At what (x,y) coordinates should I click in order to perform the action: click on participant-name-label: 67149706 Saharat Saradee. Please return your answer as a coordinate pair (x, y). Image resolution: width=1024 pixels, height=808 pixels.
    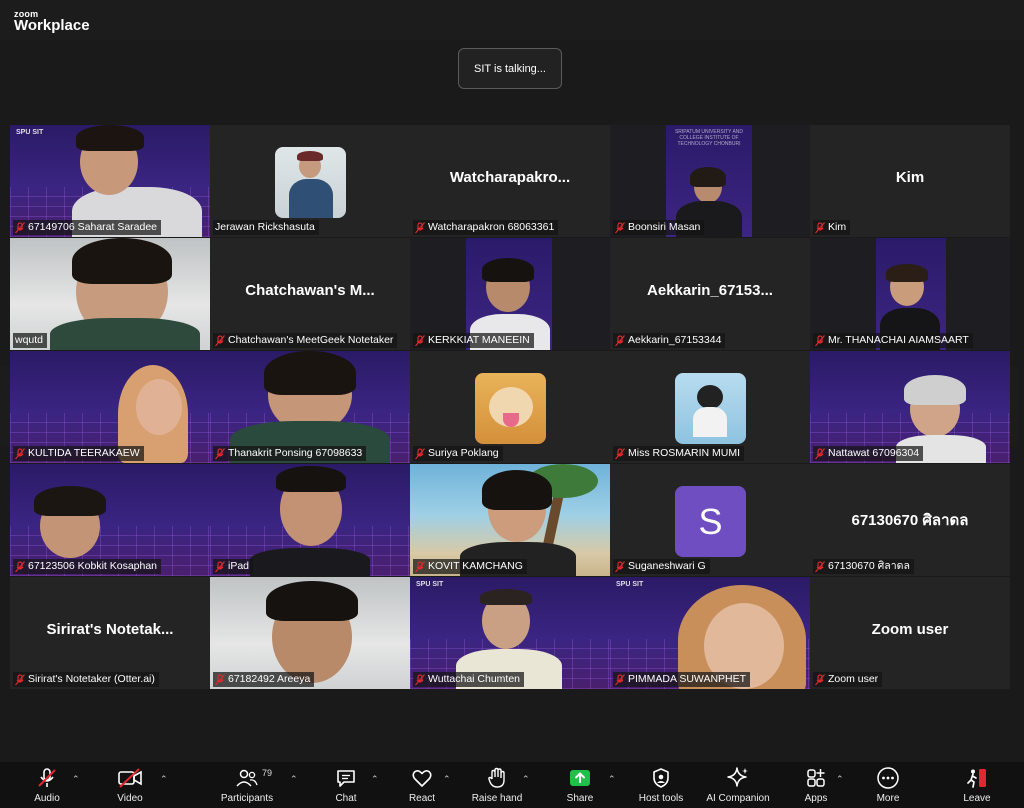
    Looking at the image, I should click on (87, 227).